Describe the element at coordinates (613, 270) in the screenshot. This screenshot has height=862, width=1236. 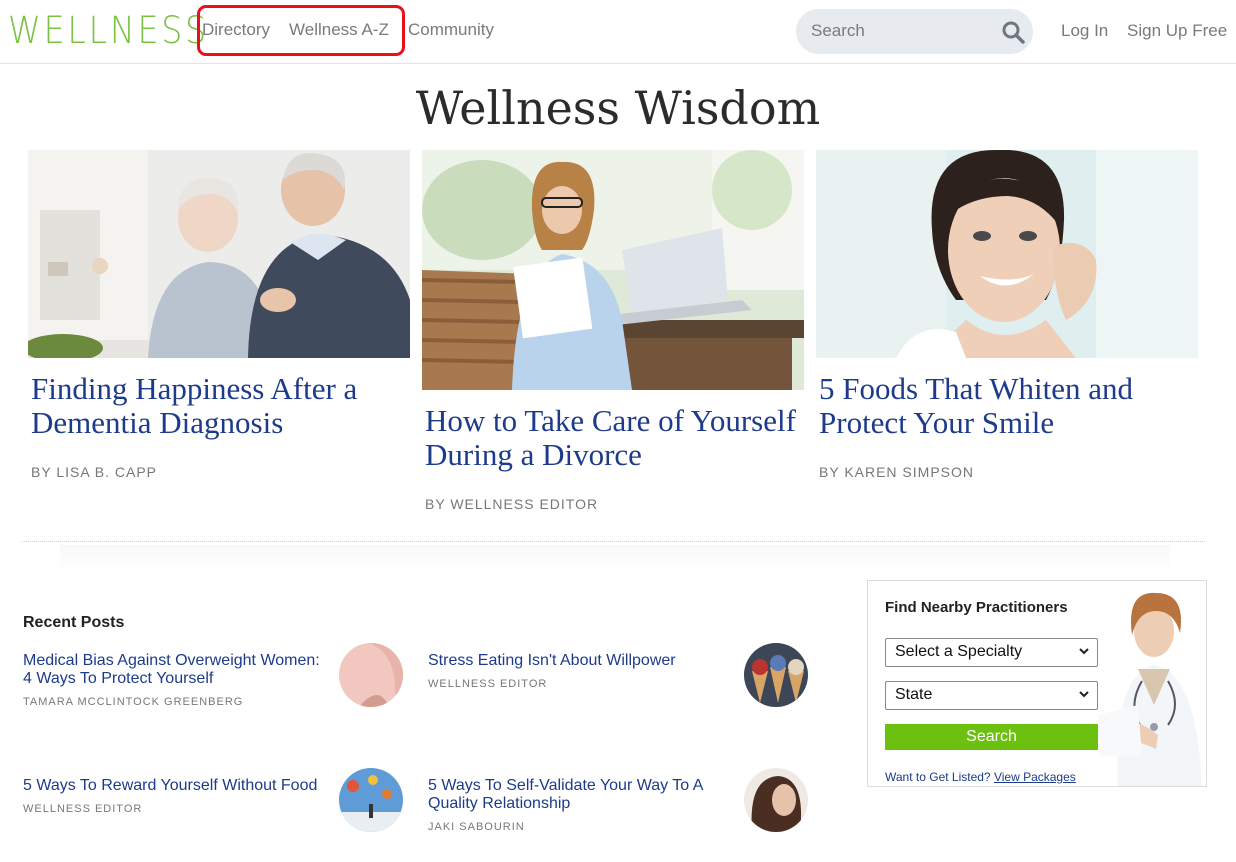
I see `article-image-woman-reading` at that location.